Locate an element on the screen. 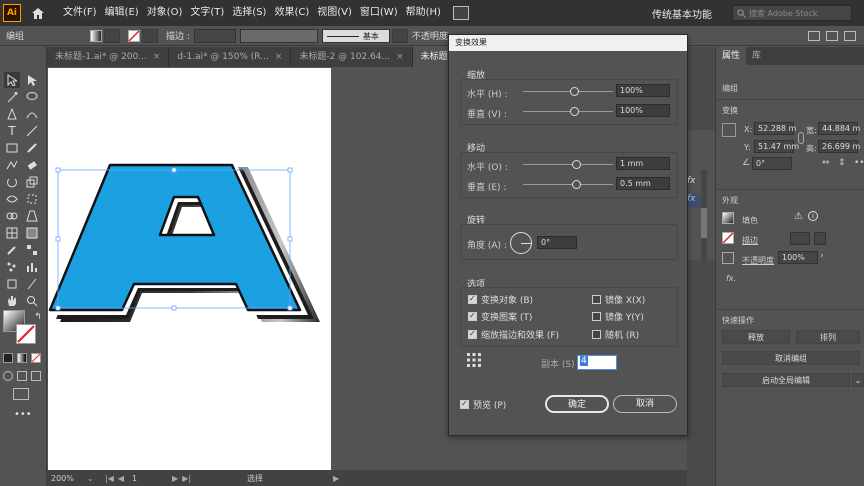 Image resolution: width=864 pixels, height=486 pixels. status-expand-icon: ▶ is located at coordinates (336, 478).